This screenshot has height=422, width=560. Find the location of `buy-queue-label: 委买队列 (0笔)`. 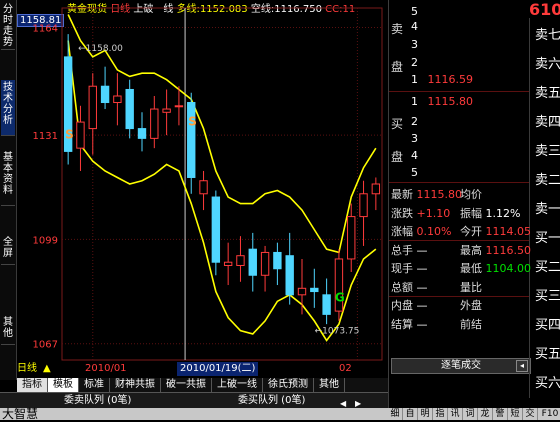

buy-queue-label: 委买队列 (0笔) is located at coordinates (272, 400).